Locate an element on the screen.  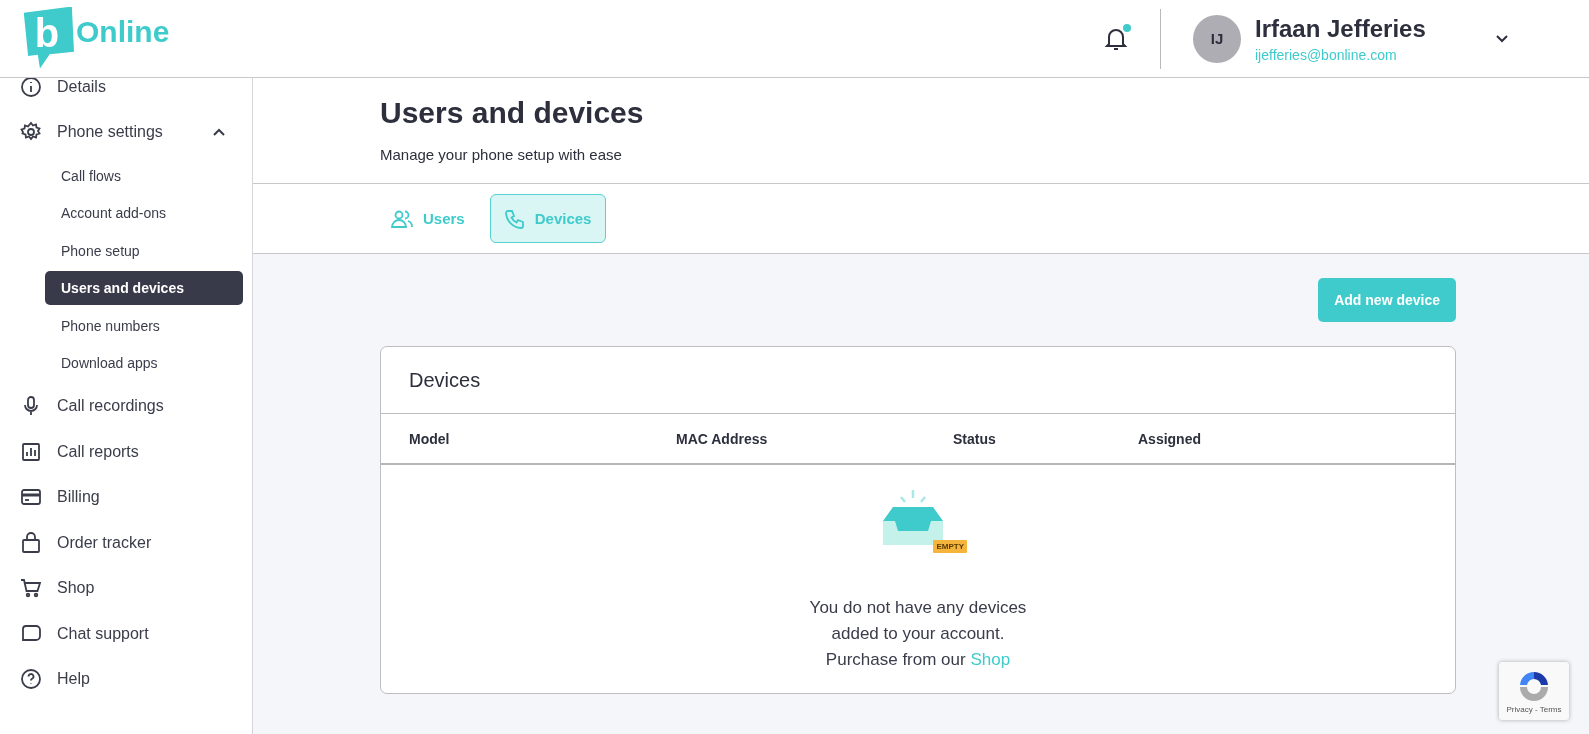
nav-label: Order tracker is located at coordinates (105, 542).